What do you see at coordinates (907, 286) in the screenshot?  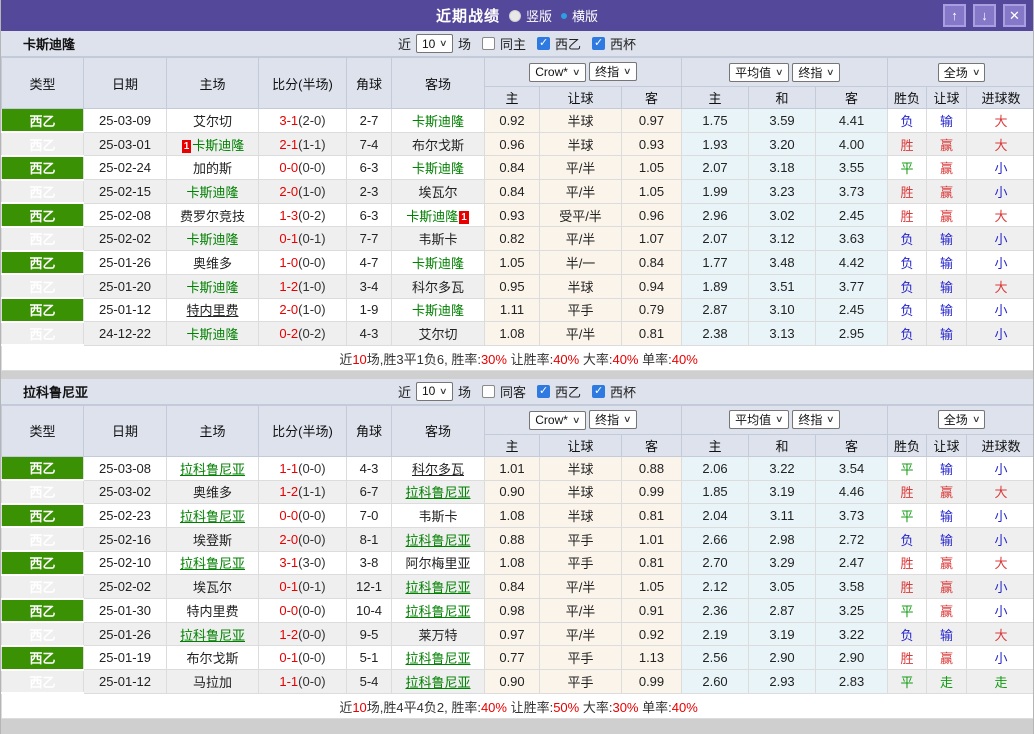 I see `result-cell: 负` at bounding box center [907, 286].